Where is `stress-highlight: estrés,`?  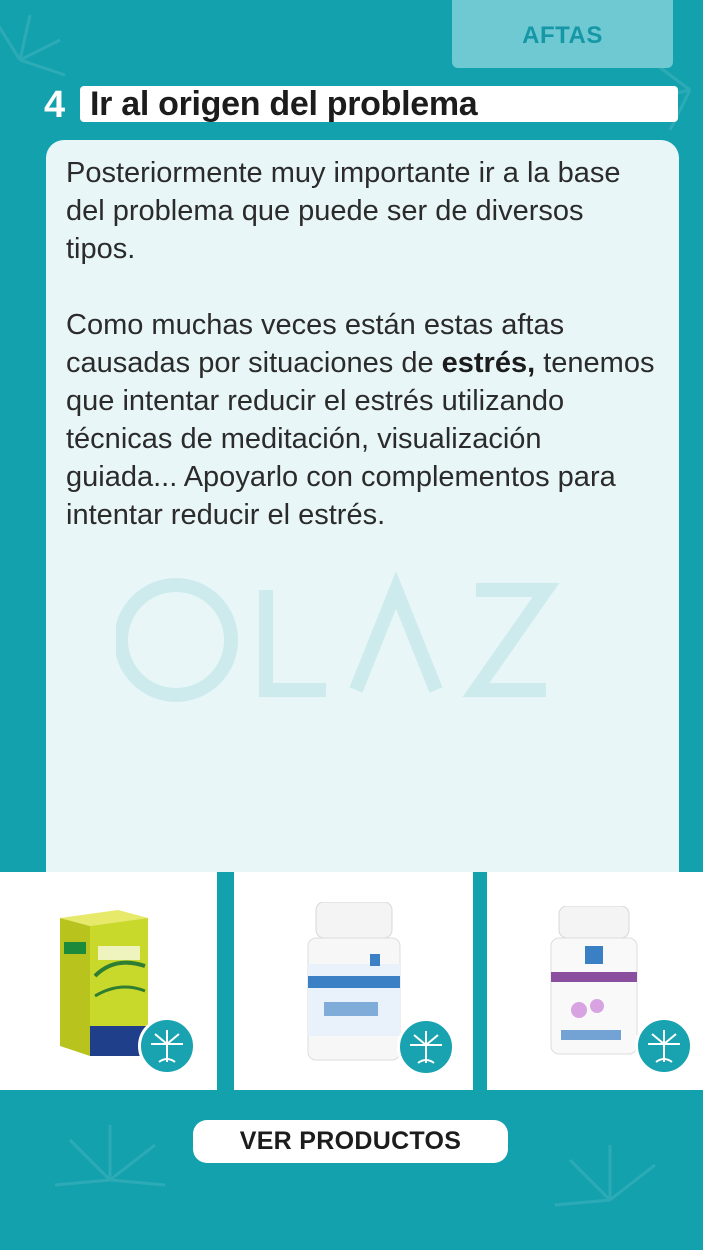
stress-highlight: estrés, is located at coordinates (488, 363).